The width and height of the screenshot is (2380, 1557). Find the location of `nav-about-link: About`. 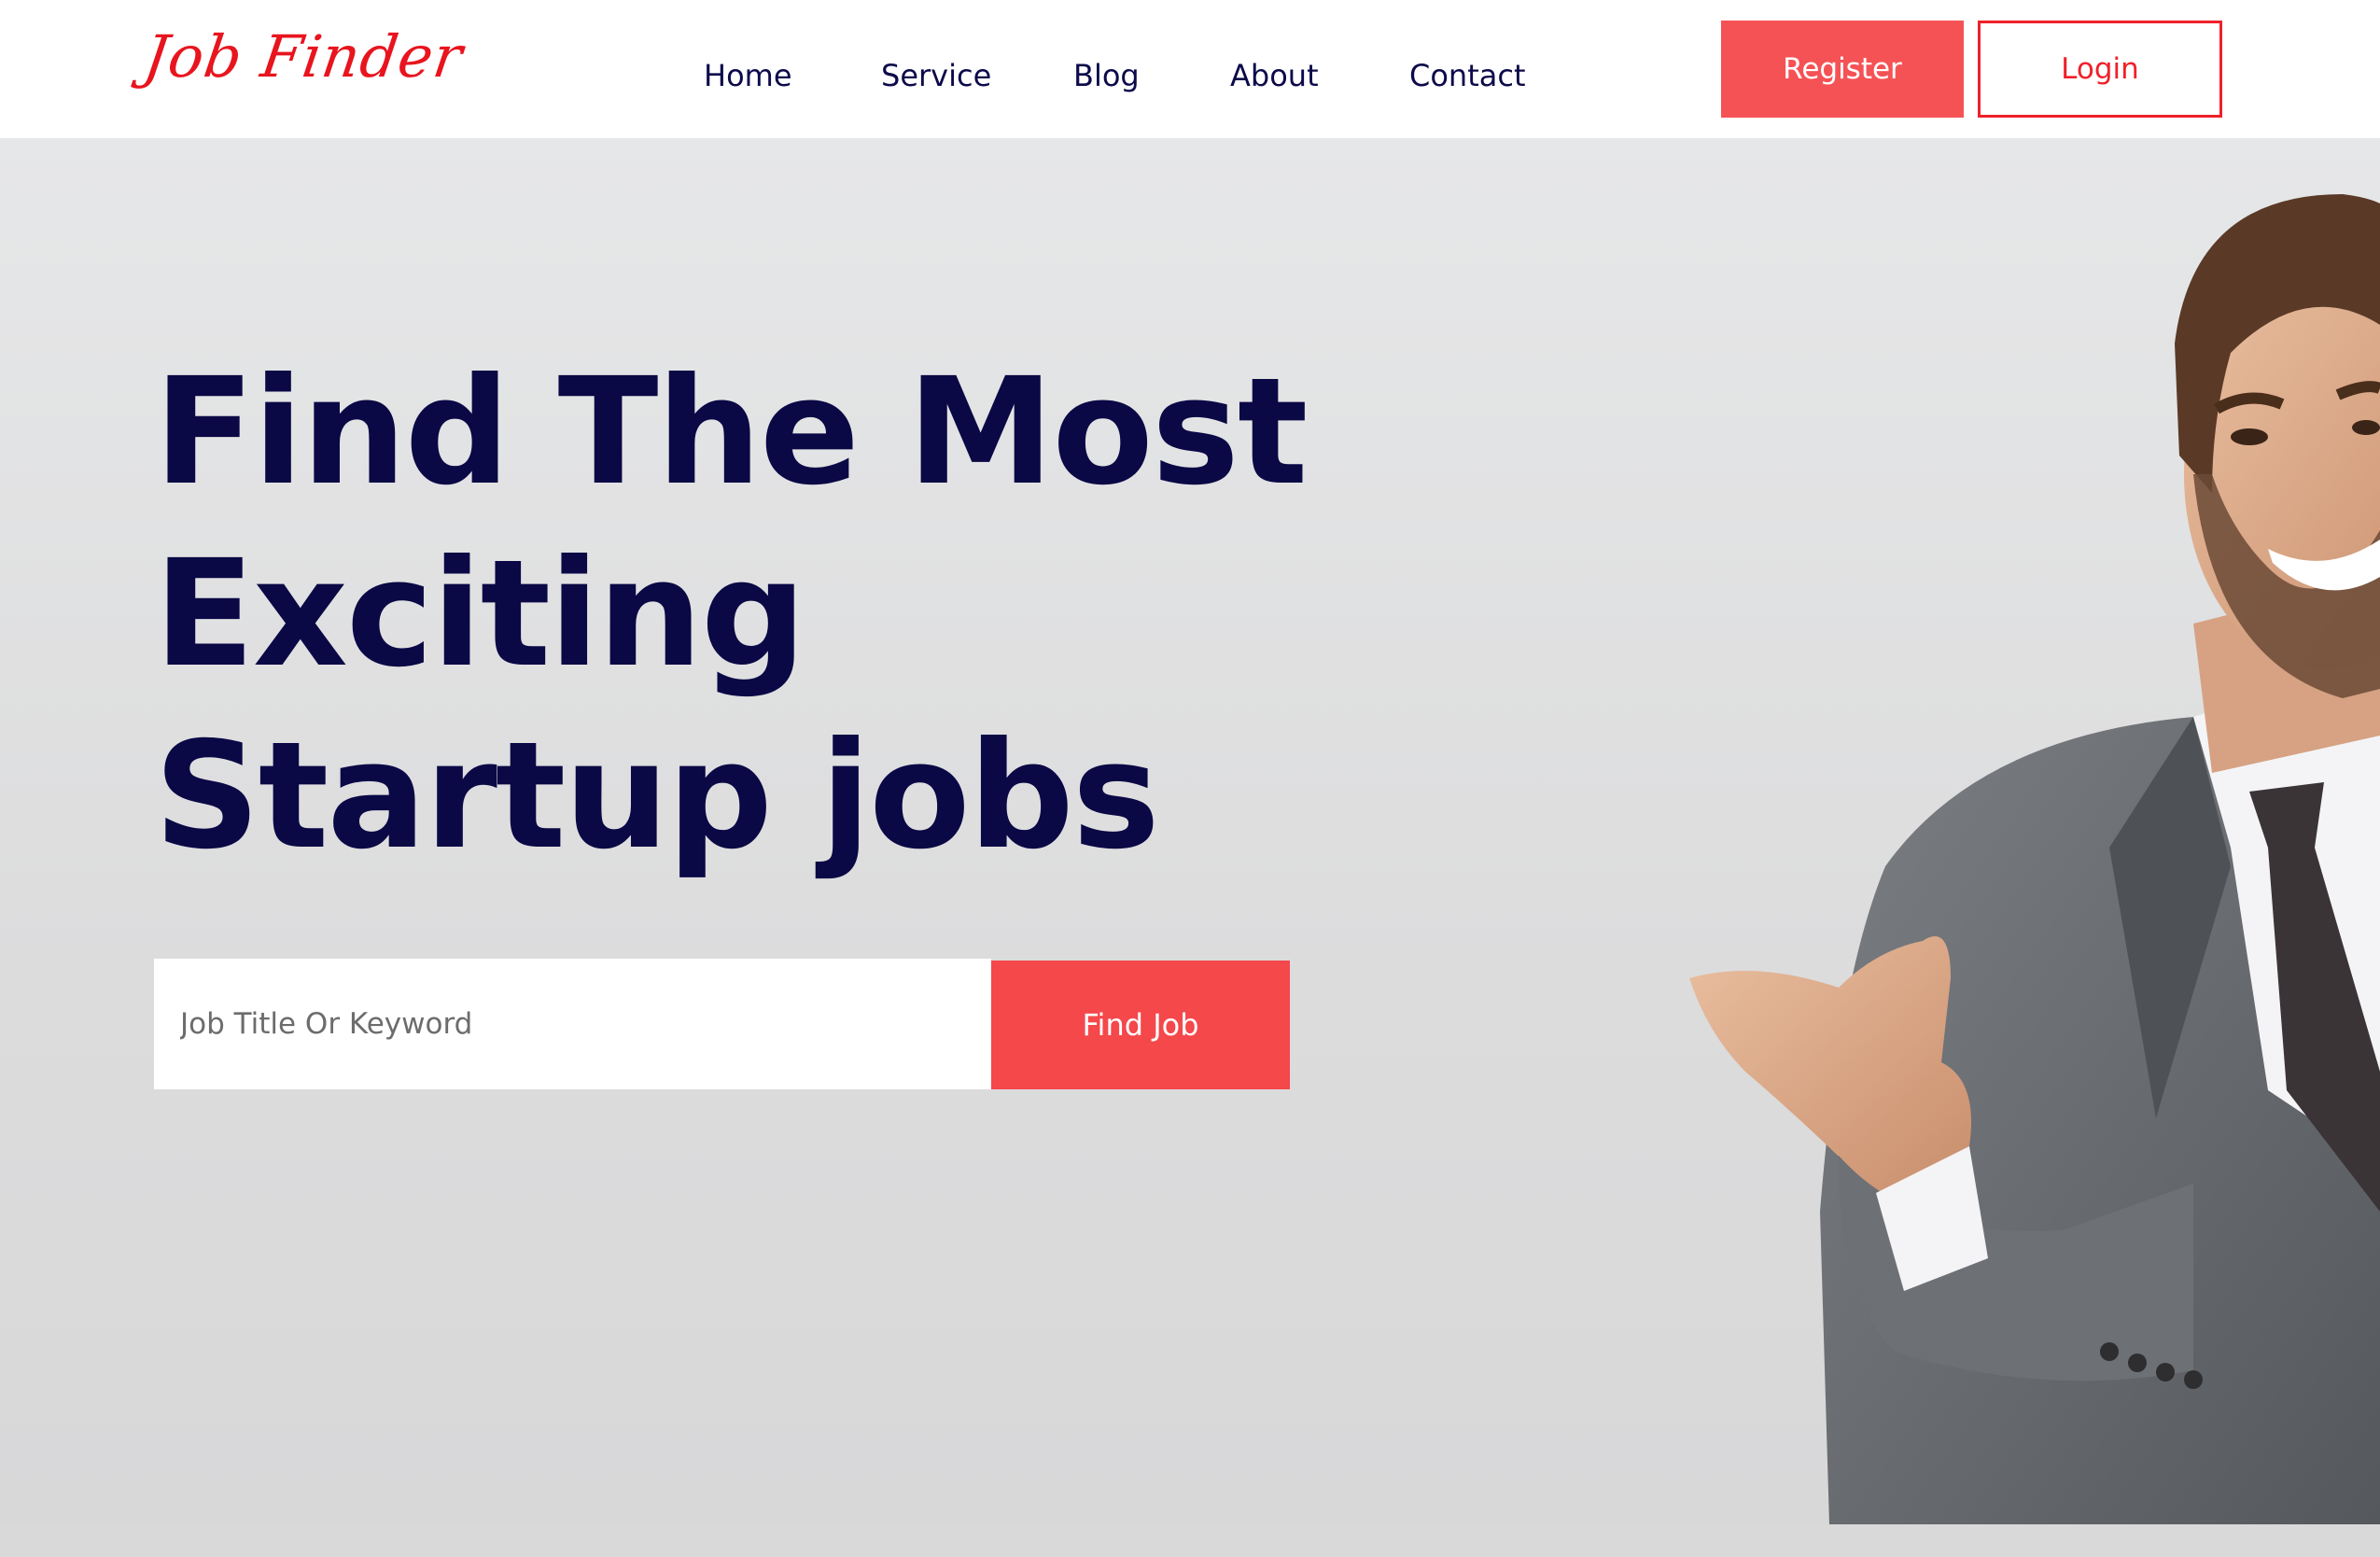

nav-about-link: About is located at coordinates (1274, 75).